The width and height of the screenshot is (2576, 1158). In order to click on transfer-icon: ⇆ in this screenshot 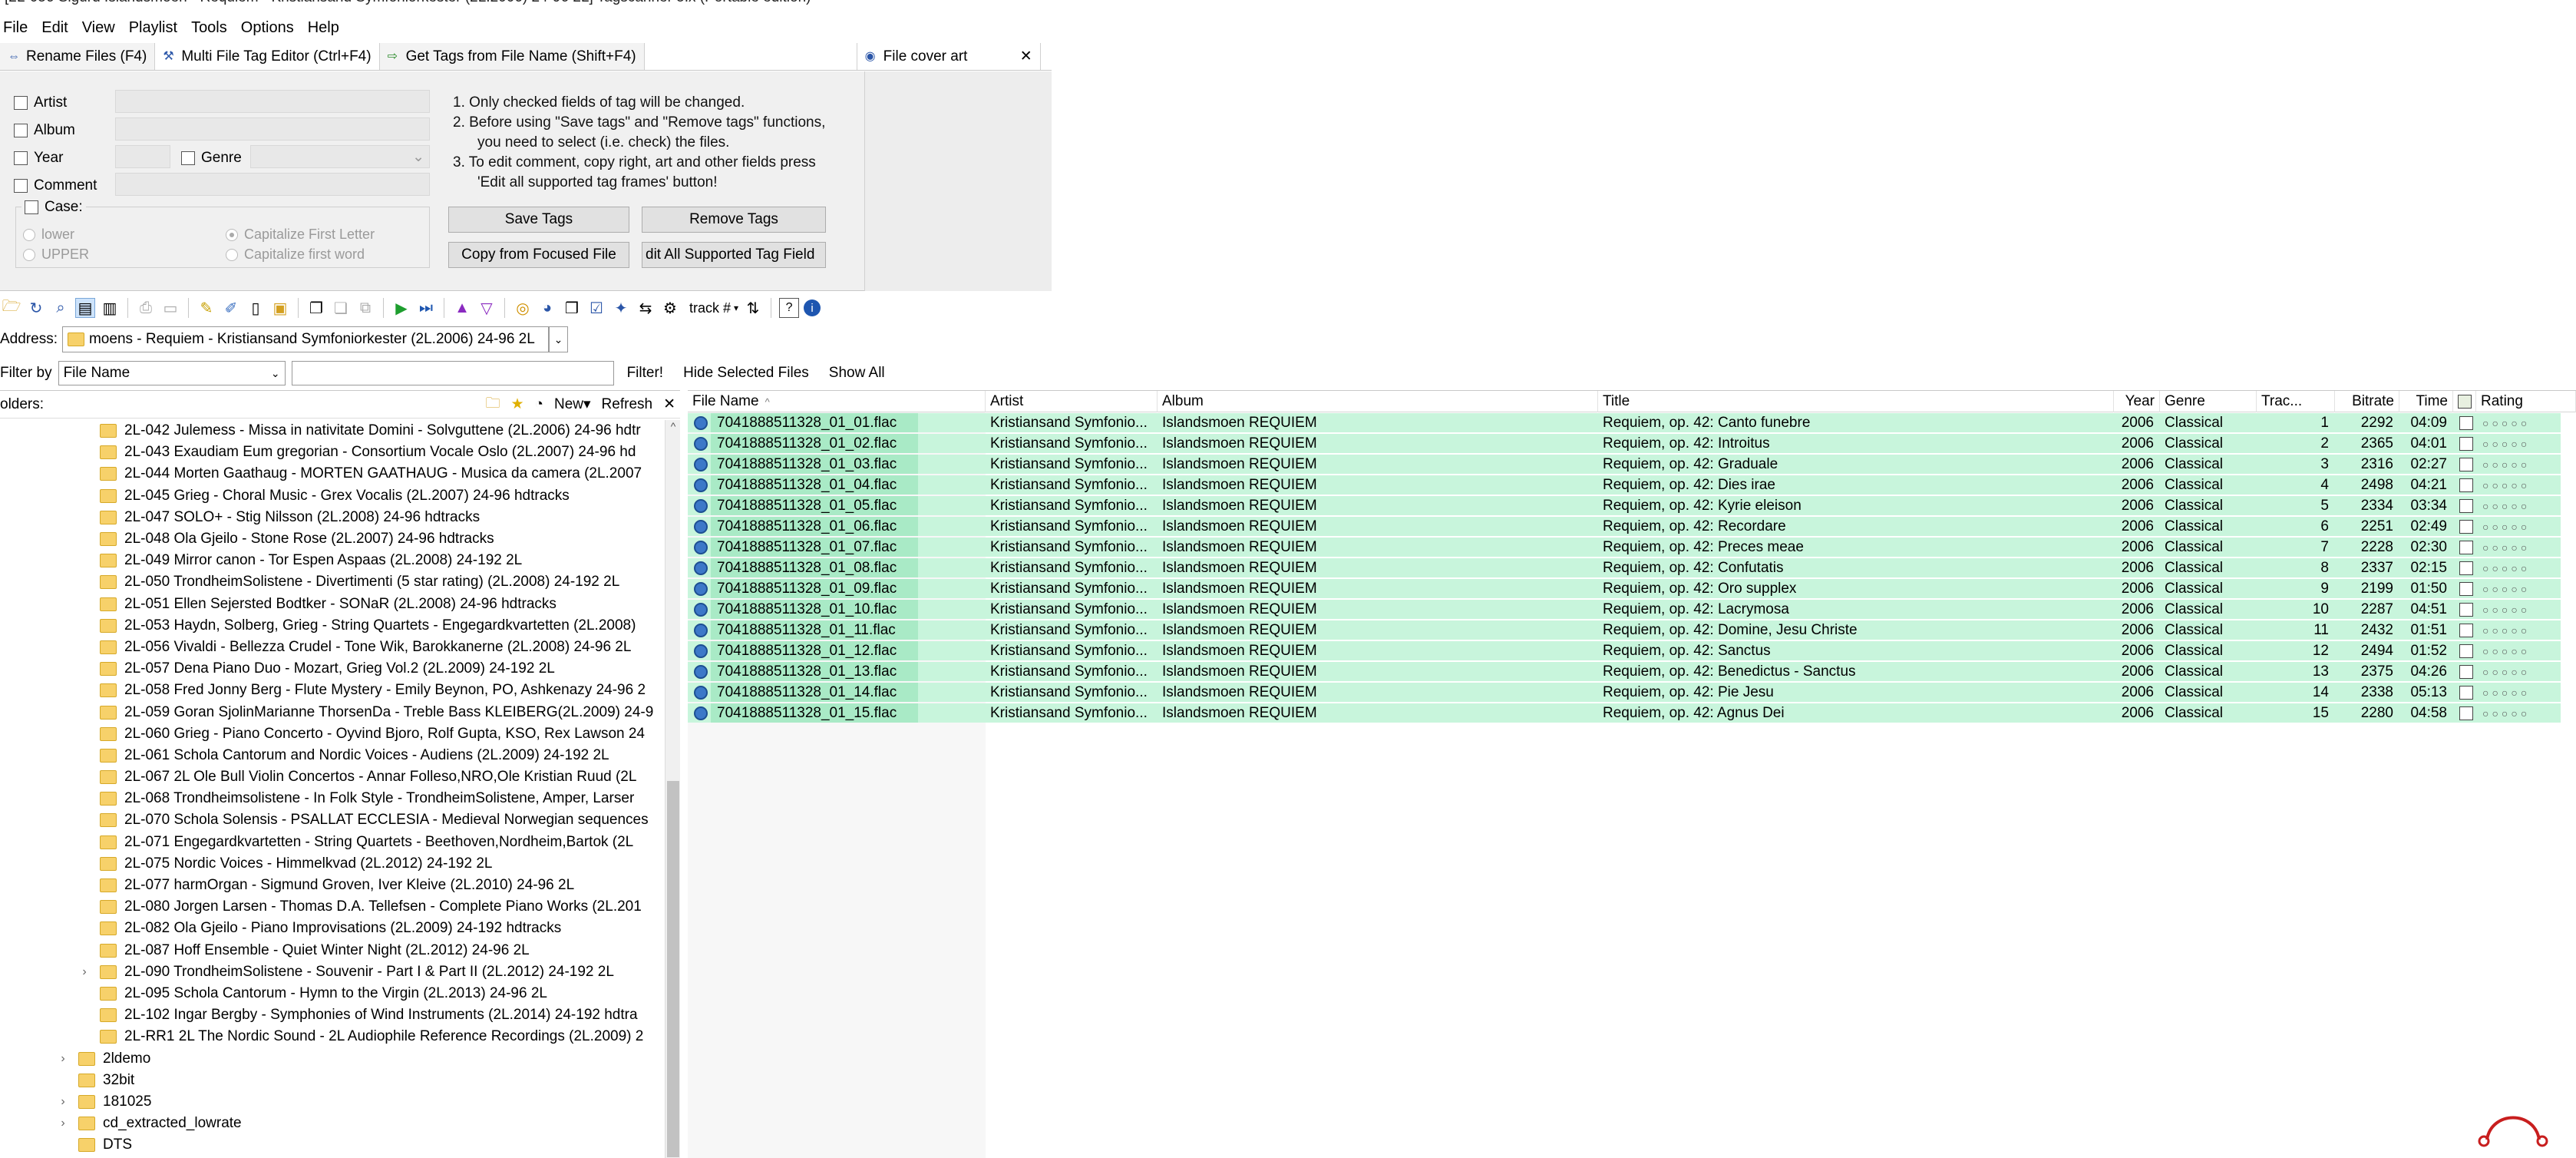, I will do `click(646, 308)`.